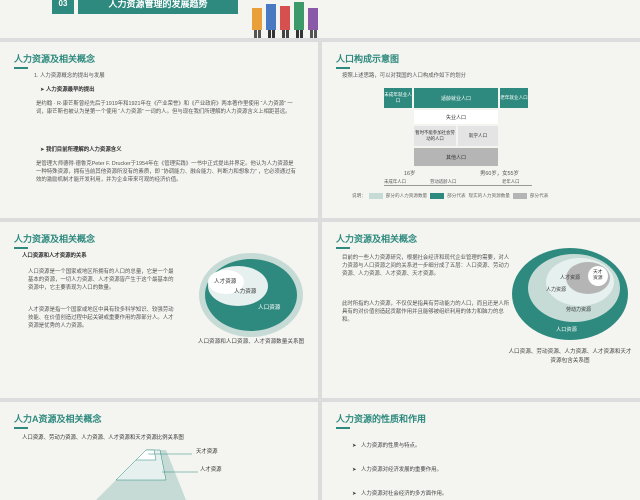  What do you see at coordinates (404, 494) in the screenshot?
I see `list-item-text: 人力资源对社会经济的多方面作用。` at bounding box center [404, 494].